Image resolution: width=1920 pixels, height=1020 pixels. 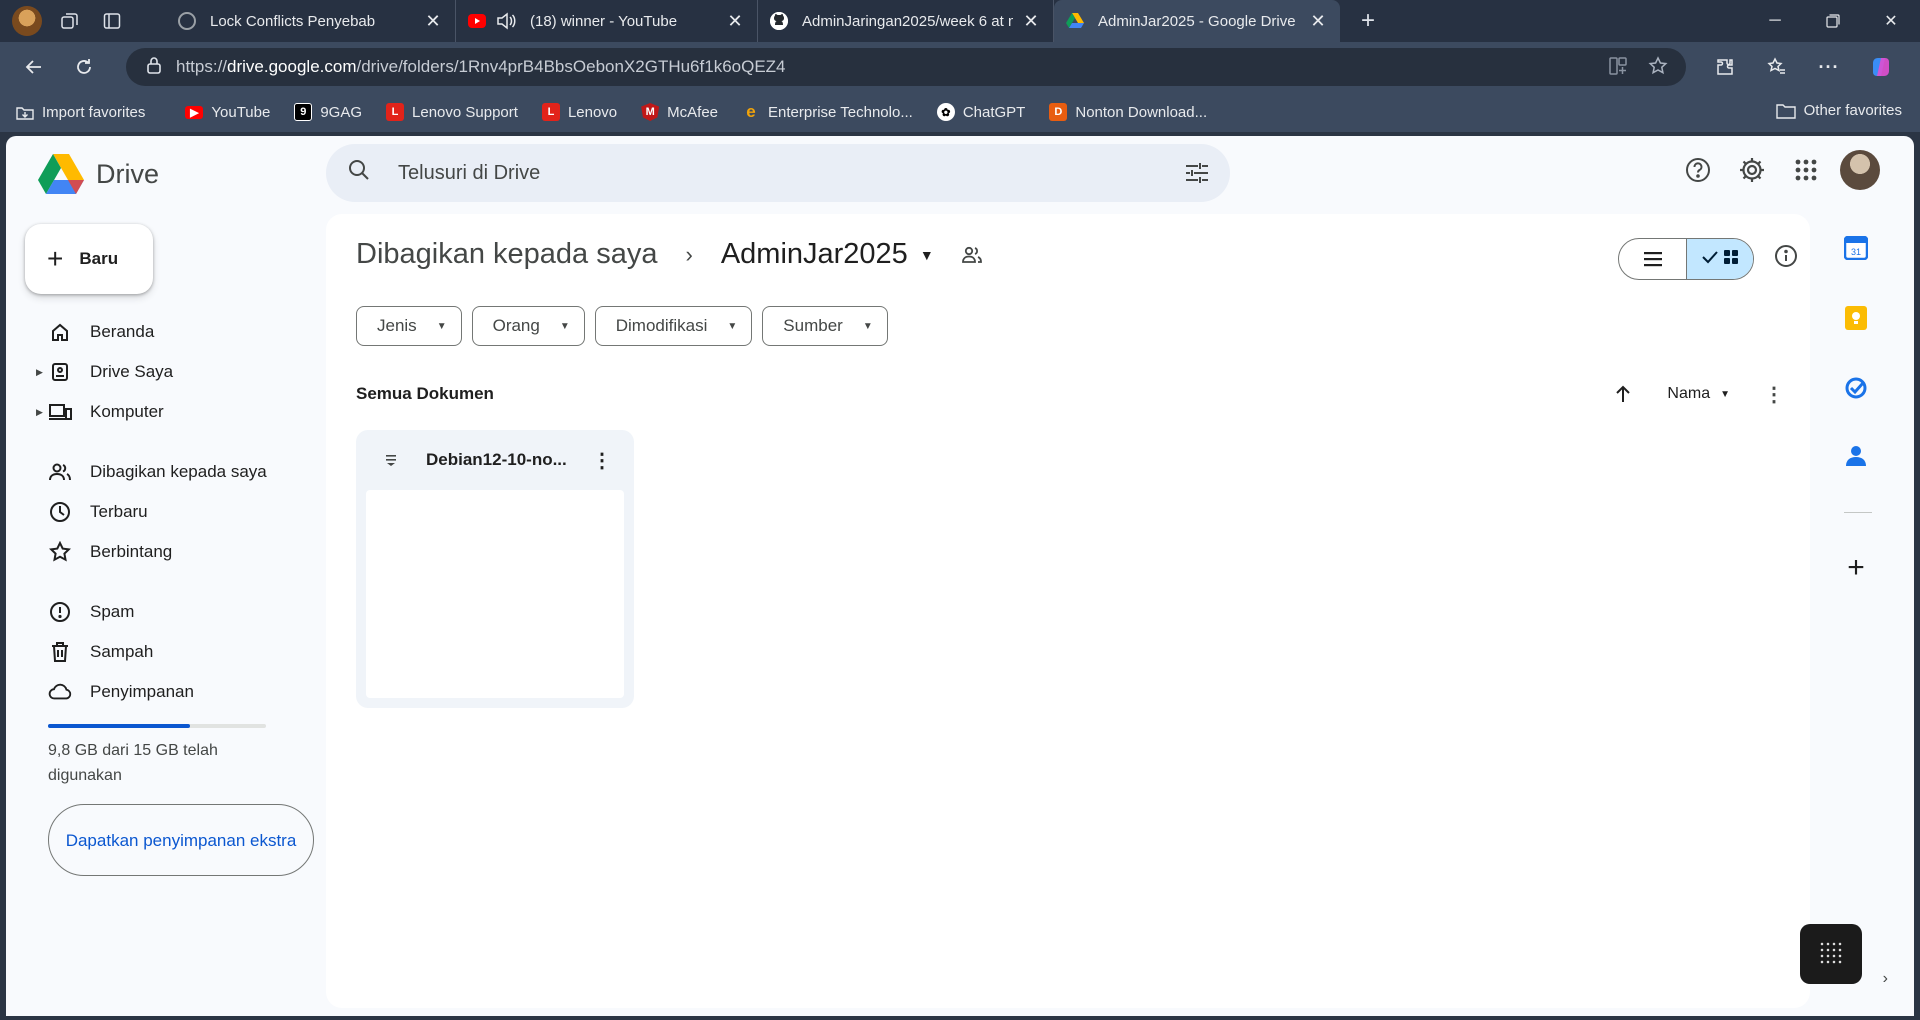 I want to click on file-lines-icon, so click(x=391, y=460).